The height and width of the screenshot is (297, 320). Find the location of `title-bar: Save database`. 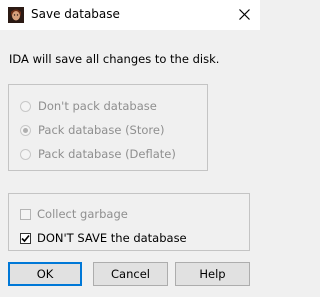

title-bar: Save database is located at coordinates (130, 15).